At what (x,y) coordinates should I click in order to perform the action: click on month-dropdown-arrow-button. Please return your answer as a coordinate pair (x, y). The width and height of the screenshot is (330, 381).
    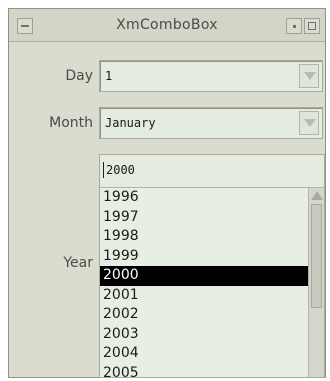
    Looking at the image, I should click on (309, 123).